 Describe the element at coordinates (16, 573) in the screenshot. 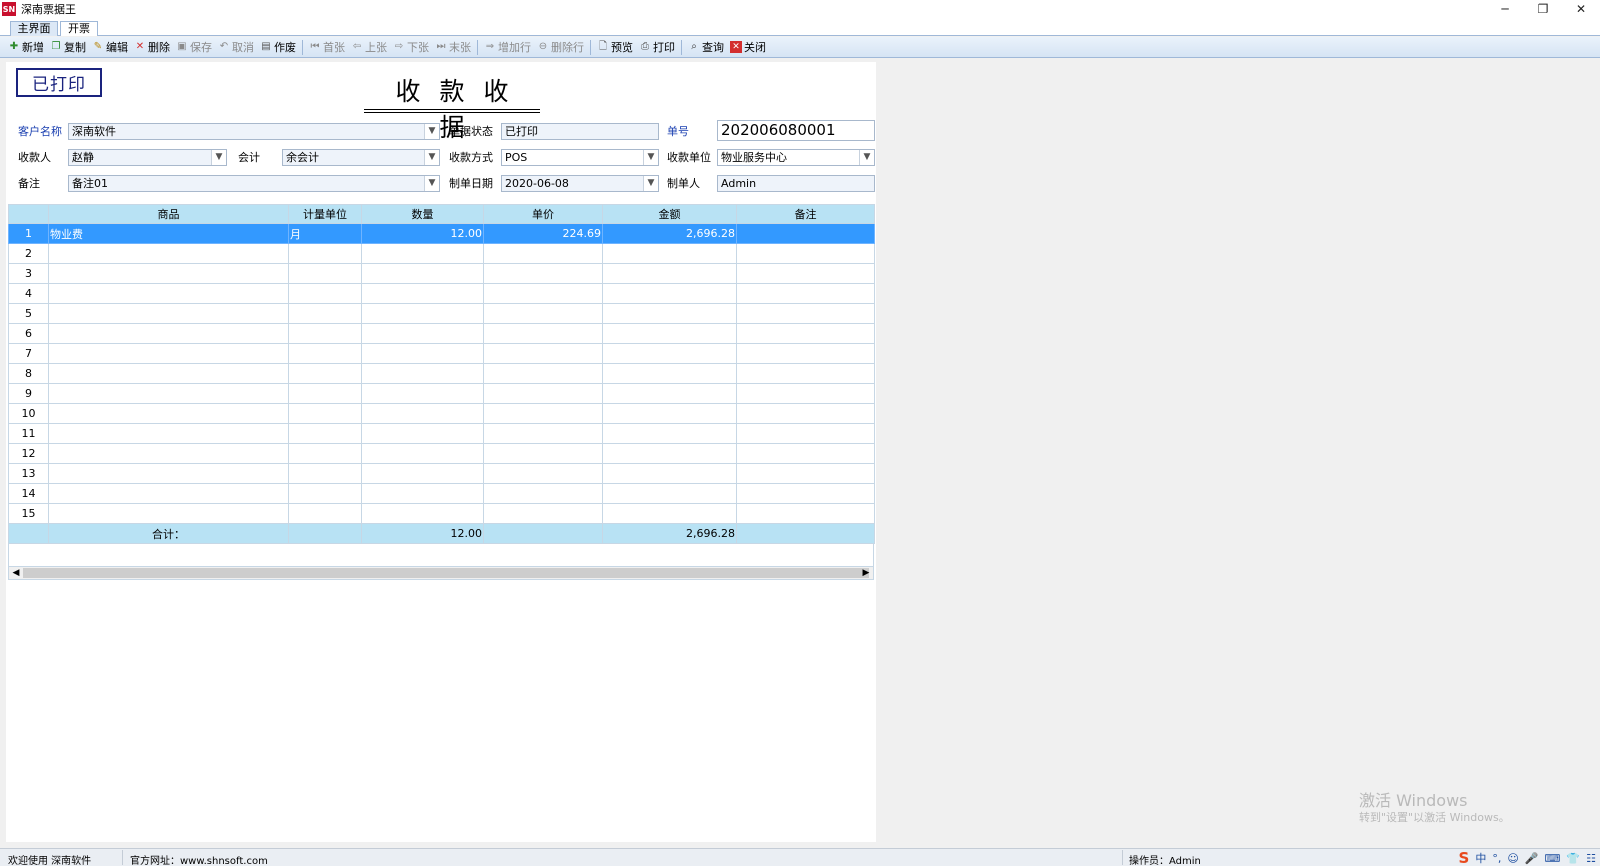

I see `scroll-left-icon: ◀` at that location.